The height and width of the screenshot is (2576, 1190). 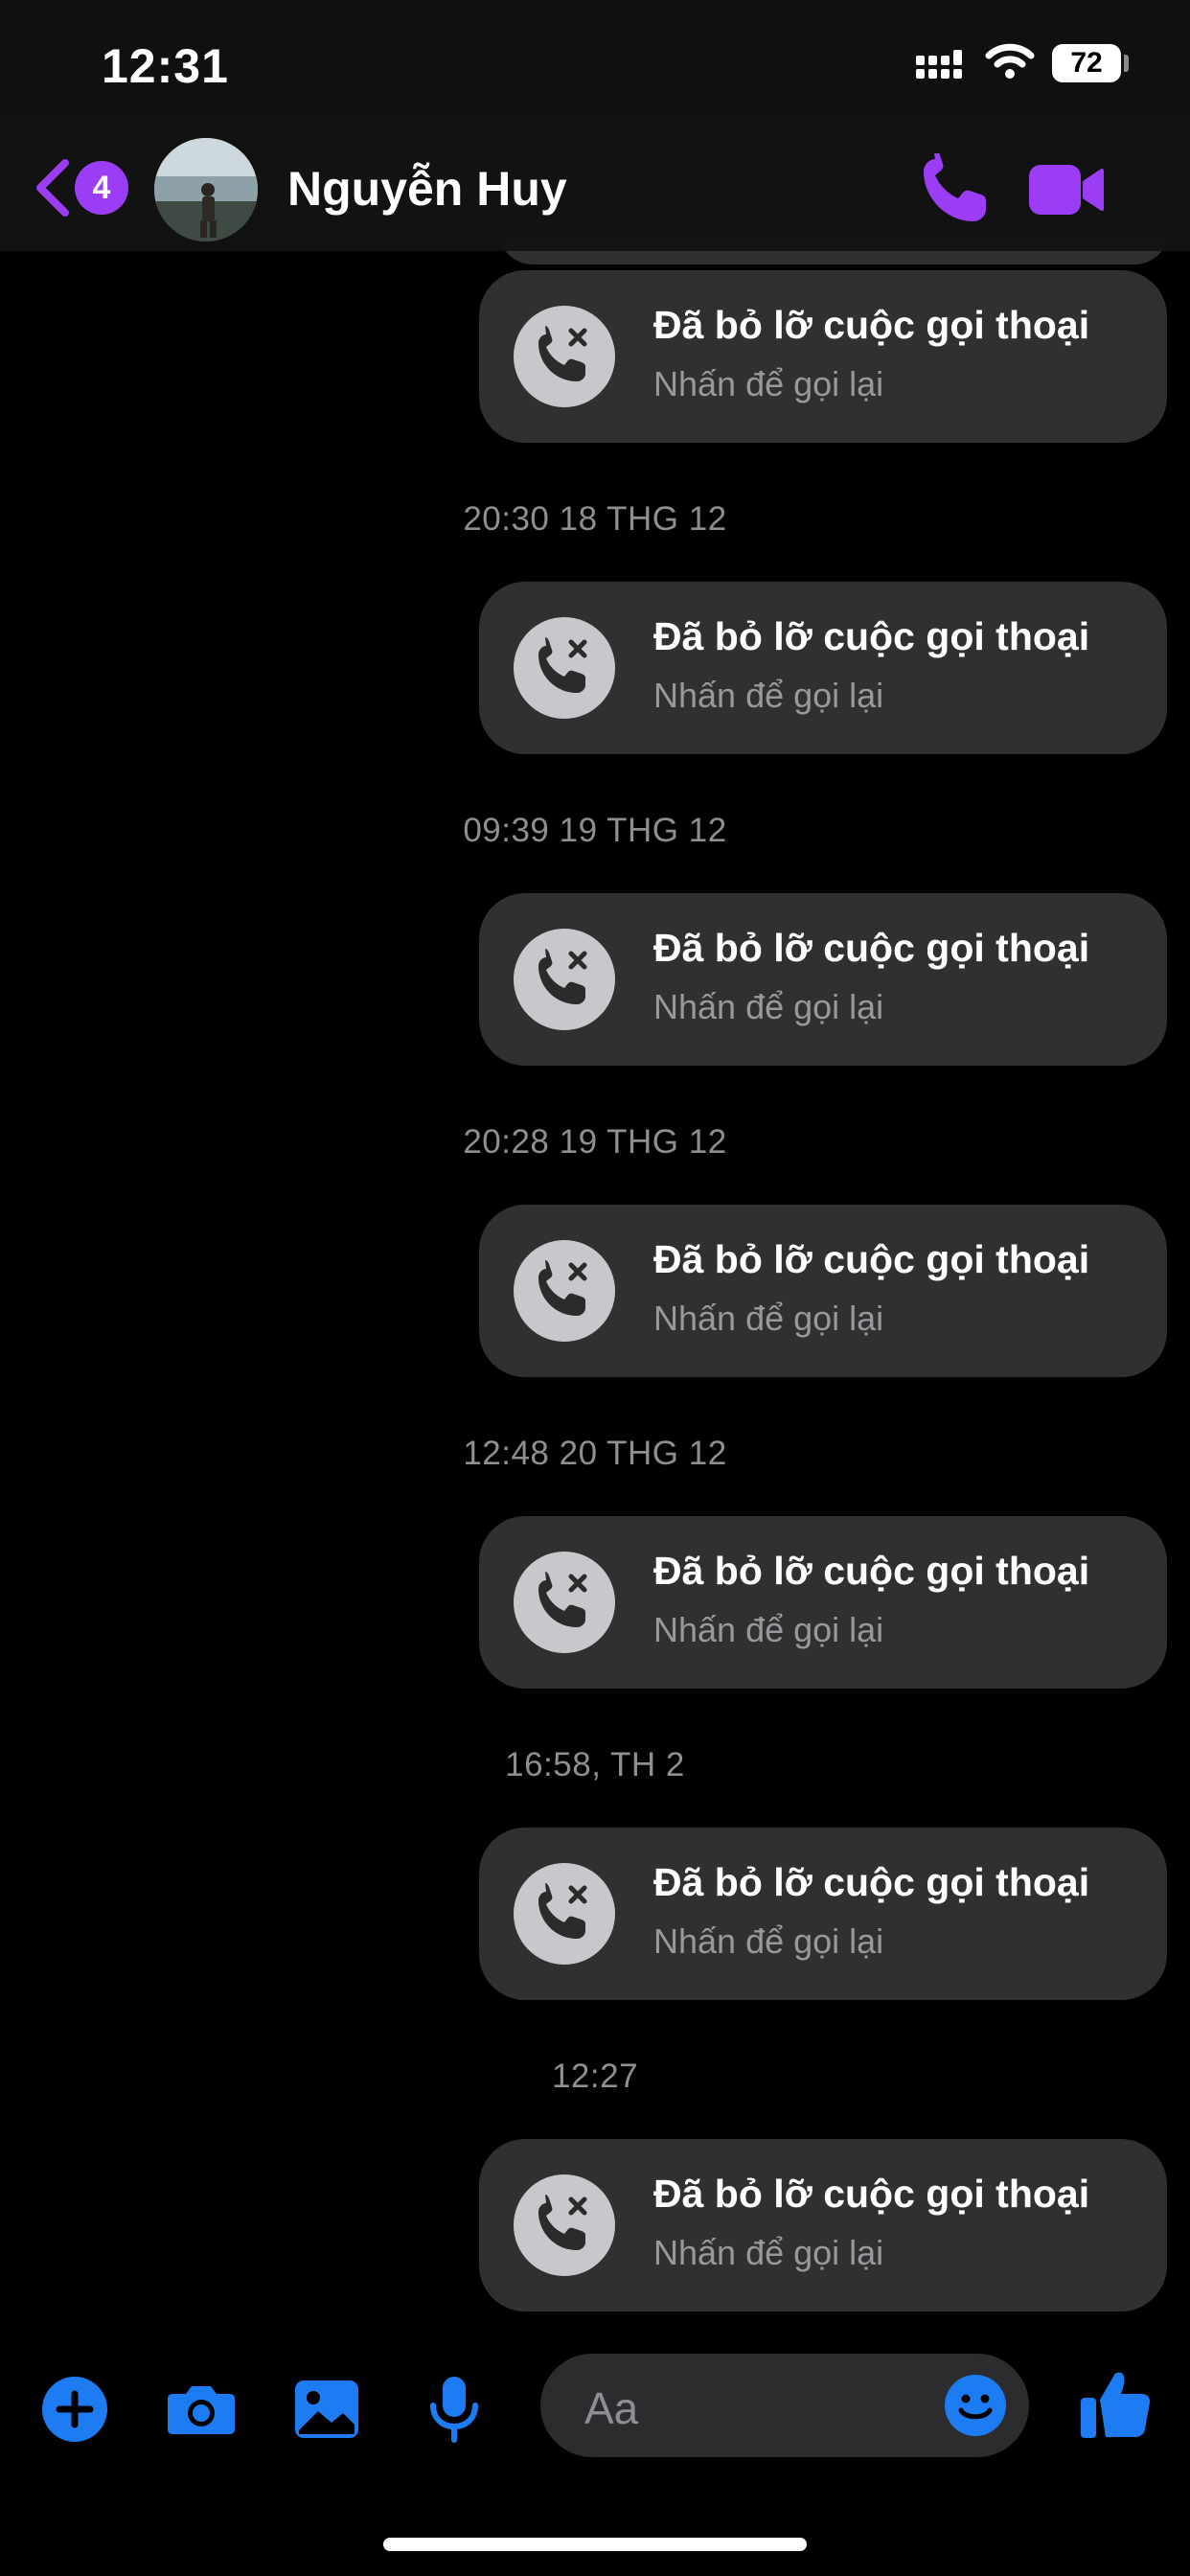 What do you see at coordinates (595, 830) in the screenshot?
I see `message-timestamp: 09:39 19 THG 12` at bounding box center [595, 830].